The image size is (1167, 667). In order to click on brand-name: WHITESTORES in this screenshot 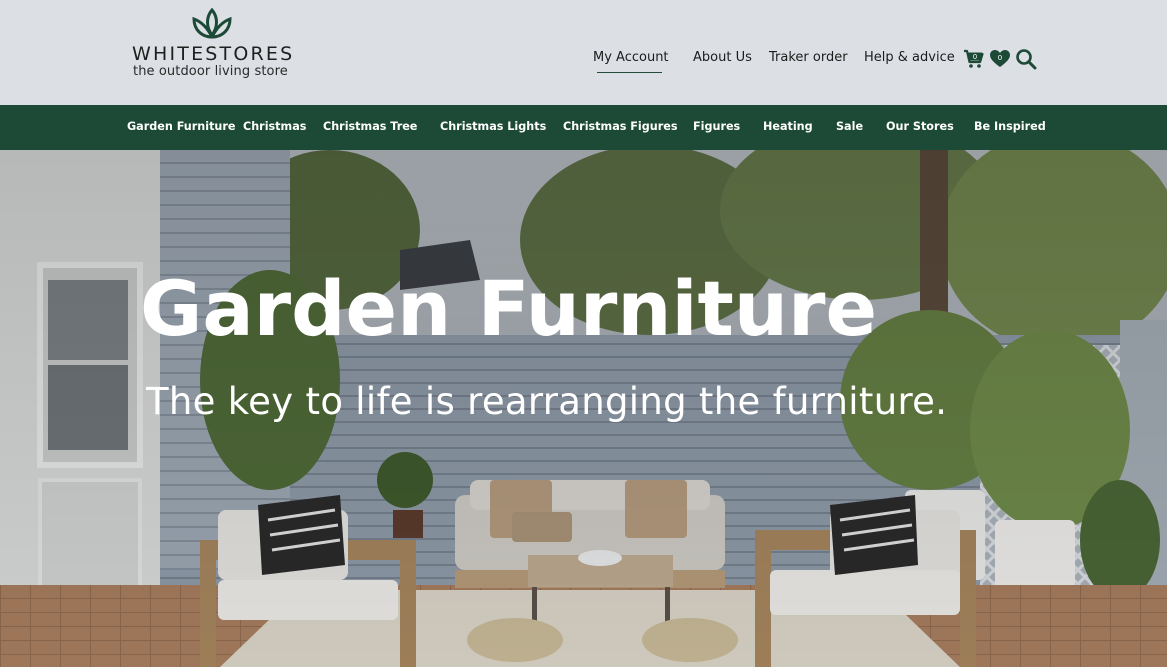, I will do `click(213, 54)`.